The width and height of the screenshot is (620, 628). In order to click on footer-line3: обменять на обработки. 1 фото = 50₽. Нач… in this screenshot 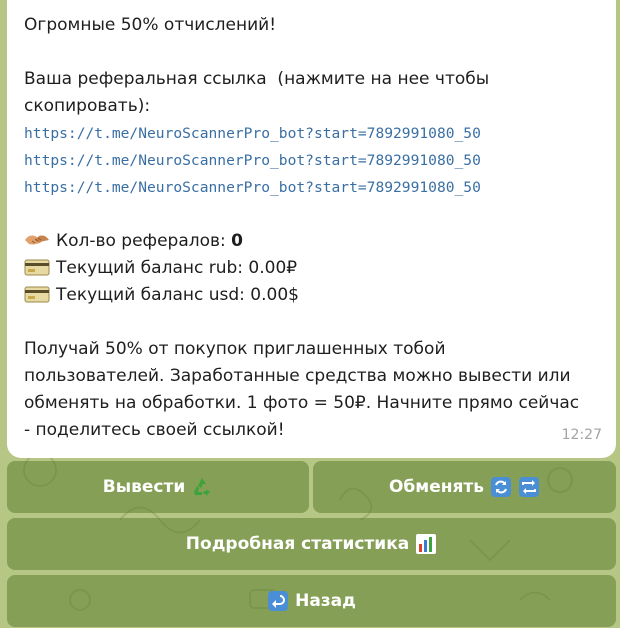, I will do `click(302, 403)`.